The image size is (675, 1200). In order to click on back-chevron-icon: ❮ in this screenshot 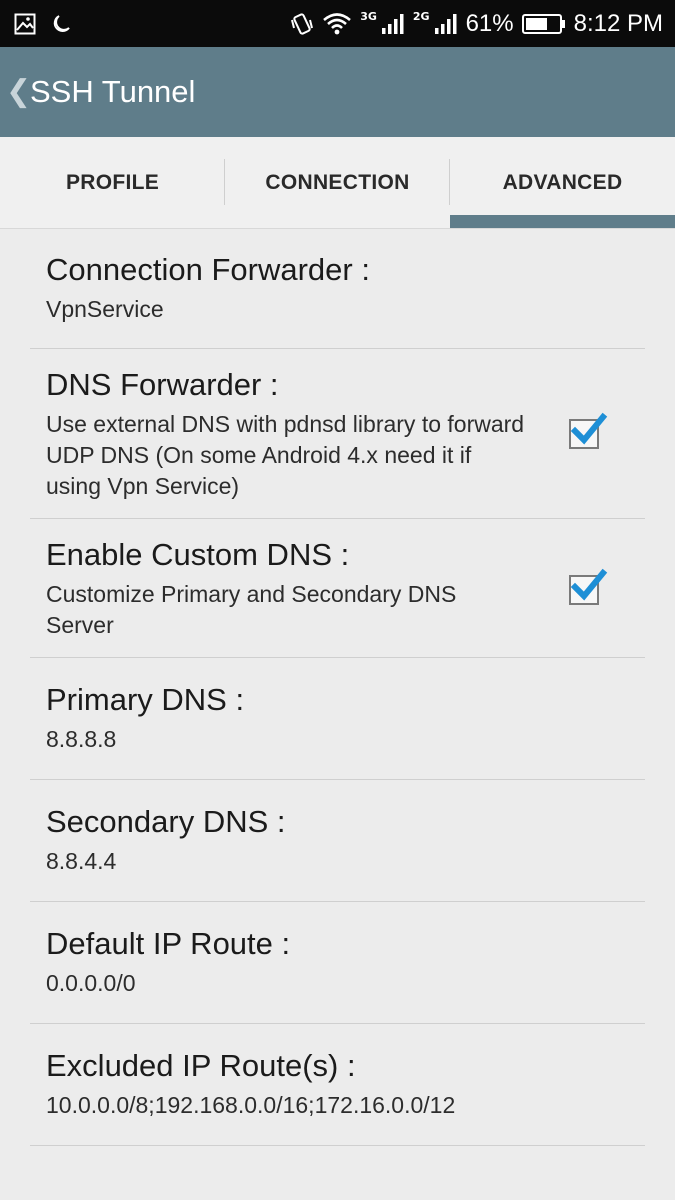, I will do `click(18, 92)`.